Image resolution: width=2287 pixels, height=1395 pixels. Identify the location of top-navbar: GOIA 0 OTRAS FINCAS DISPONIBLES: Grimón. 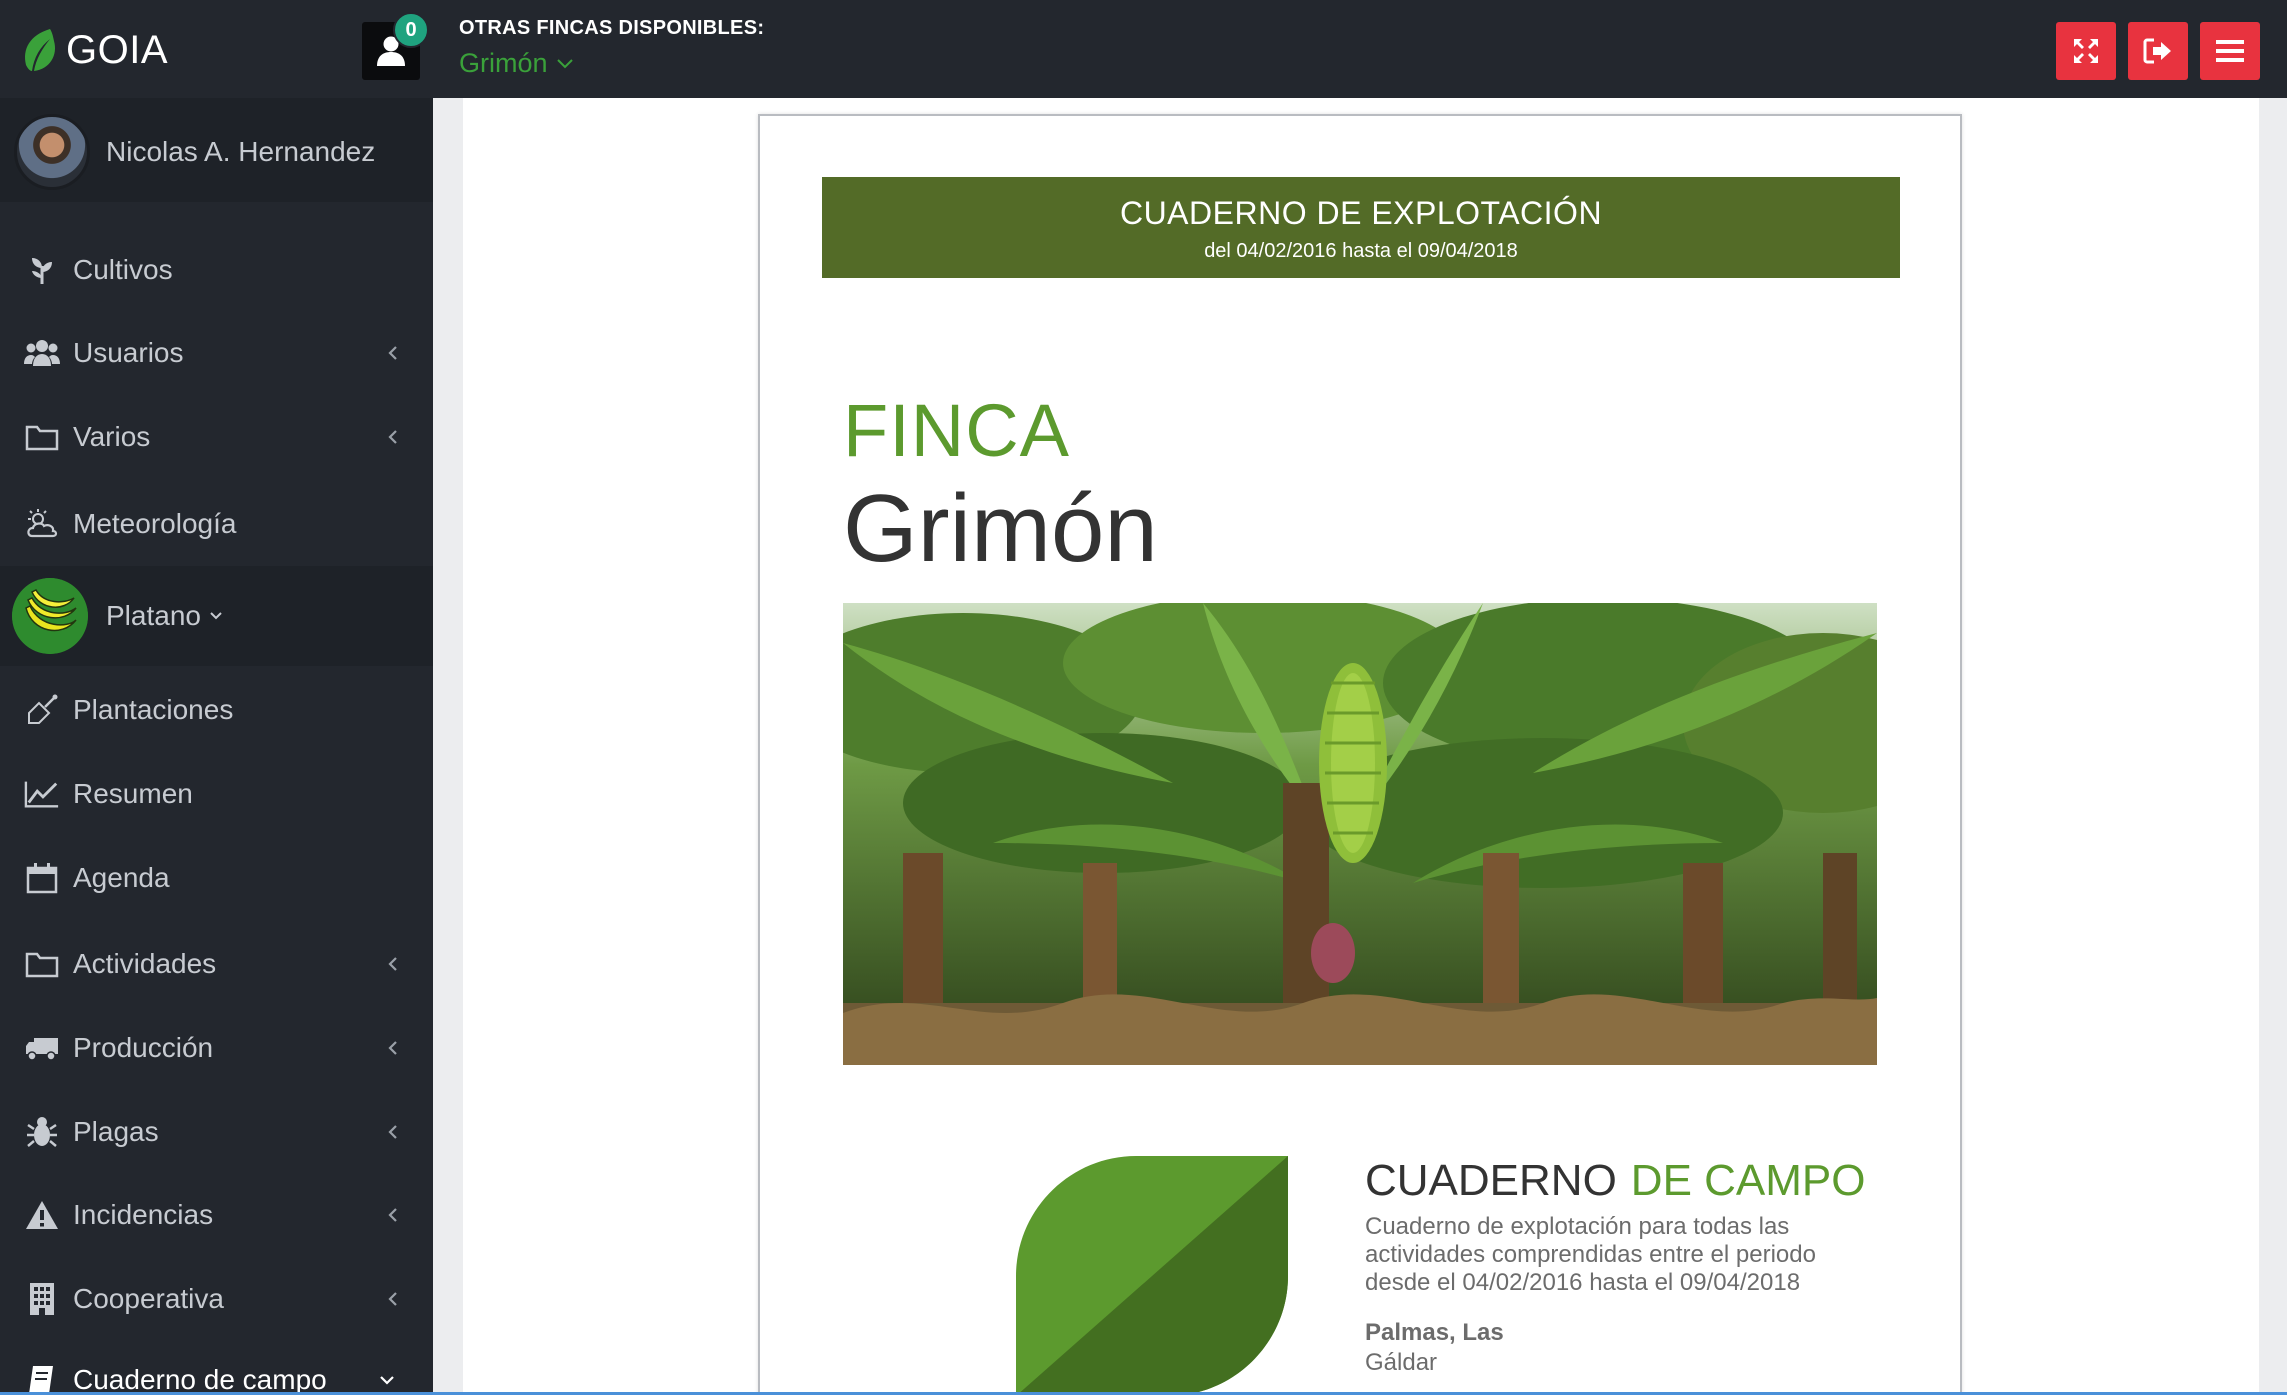
(1143, 49).